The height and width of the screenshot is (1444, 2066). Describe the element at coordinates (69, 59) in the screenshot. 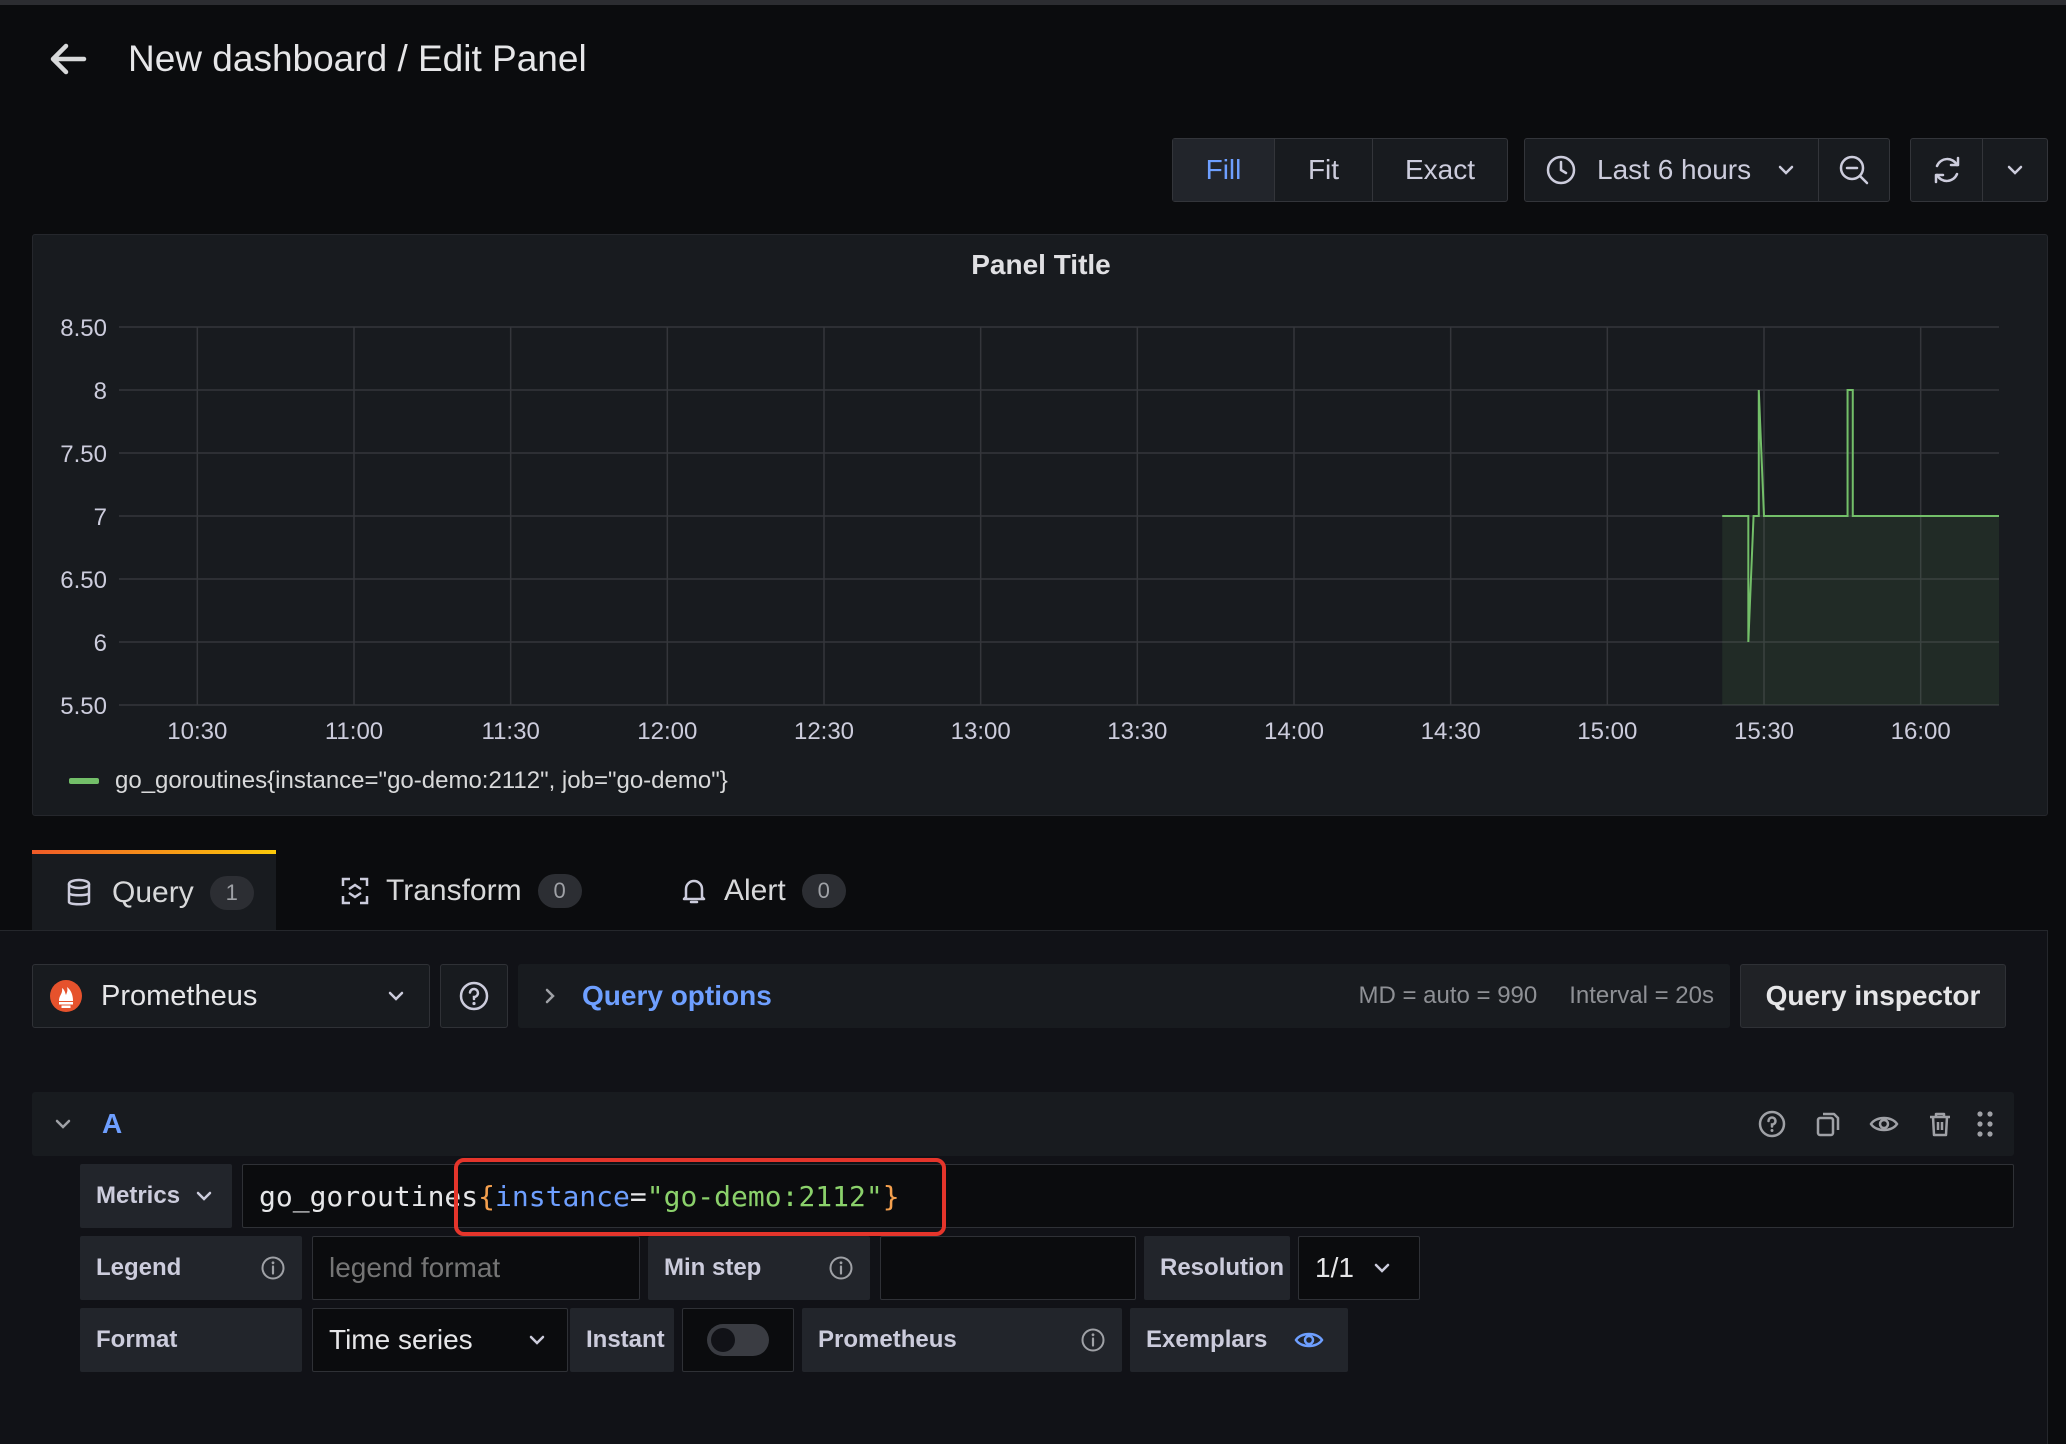

I see `back-arrow-icon` at that location.